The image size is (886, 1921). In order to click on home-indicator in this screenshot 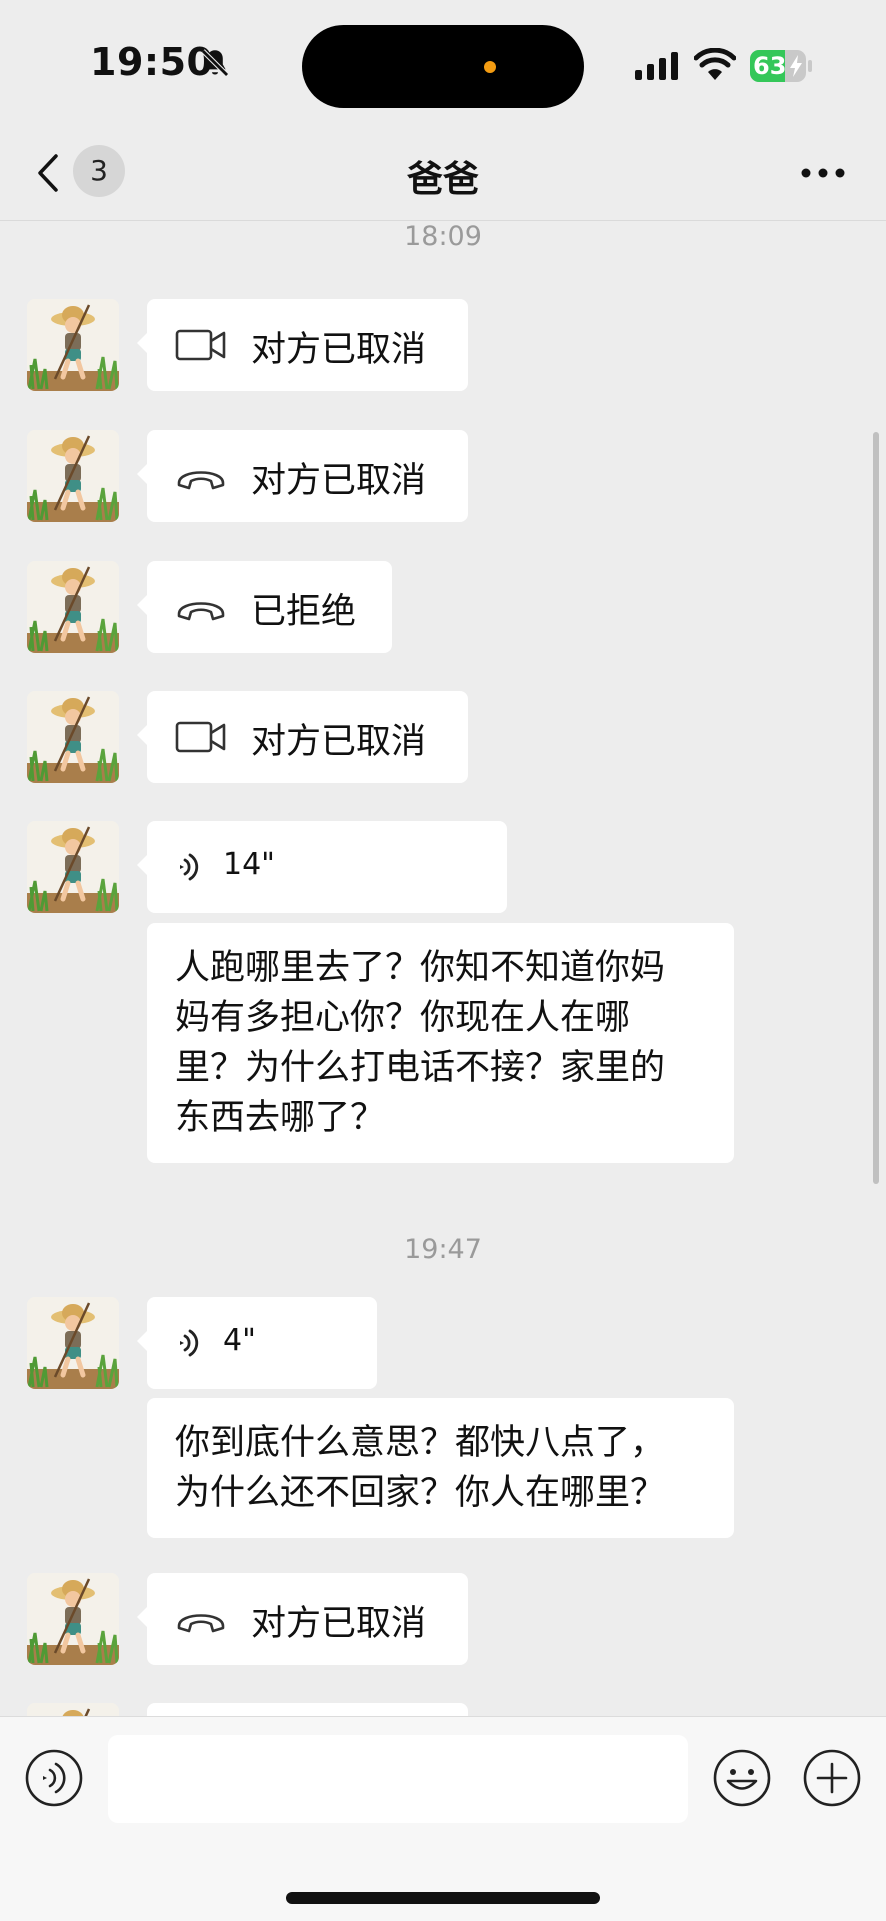, I will do `click(443, 1898)`.